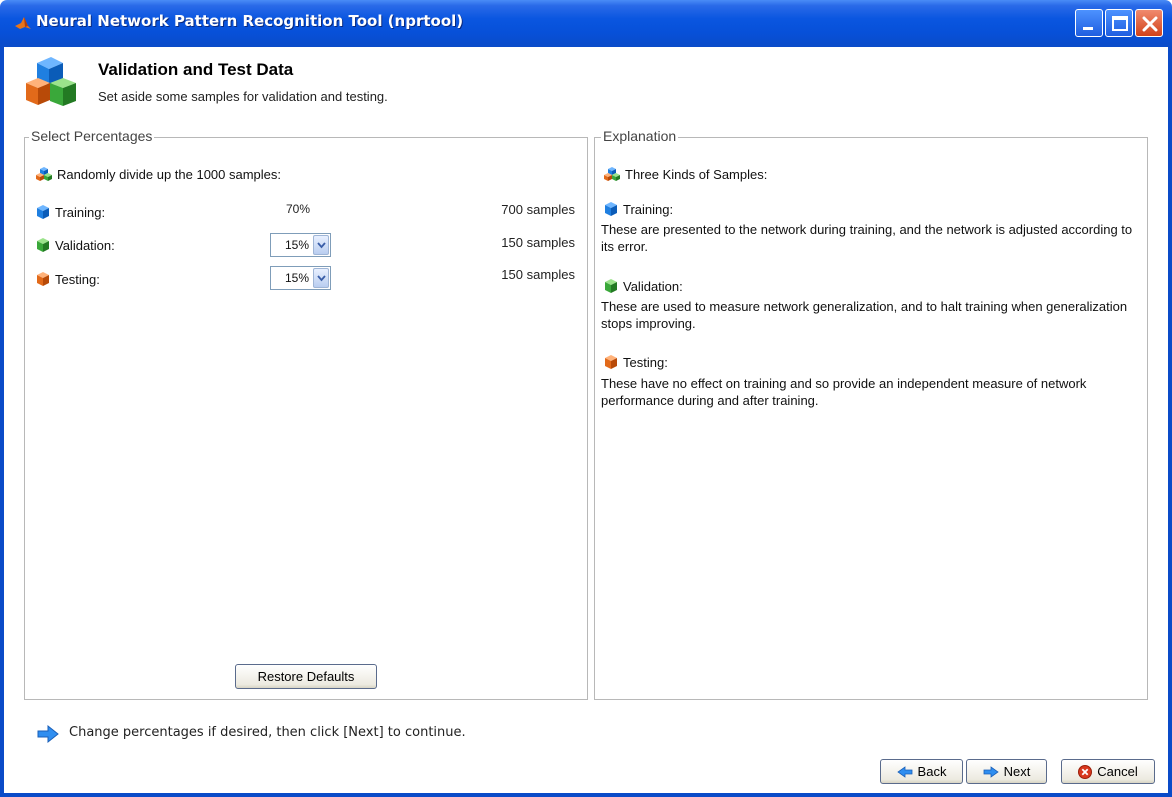 Image resolution: width=1172 pixels, height=797 pixels. I want to click on testing-dropdown-button, so click(321, 278).